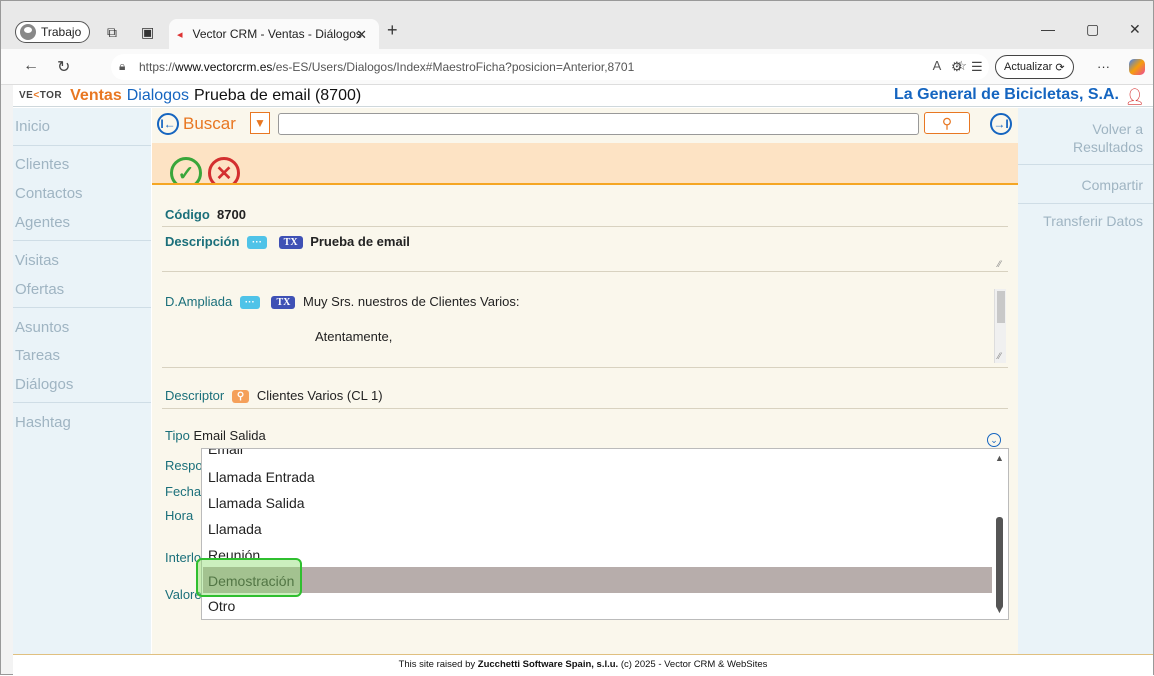 This screenshot has height=676, width=1154. Describe the element at coordinates (1093, 221) in the screenshot. I see `transferir-datos-link: Transferir Datos` at that location.